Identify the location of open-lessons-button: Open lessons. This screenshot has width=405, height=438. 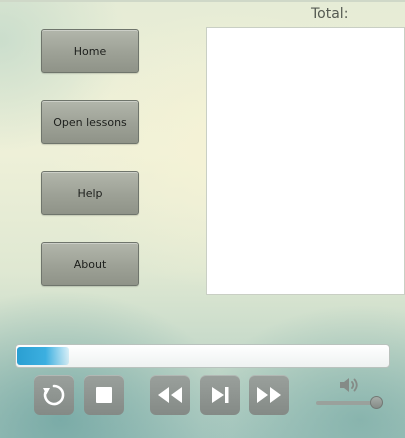
(90, 122).